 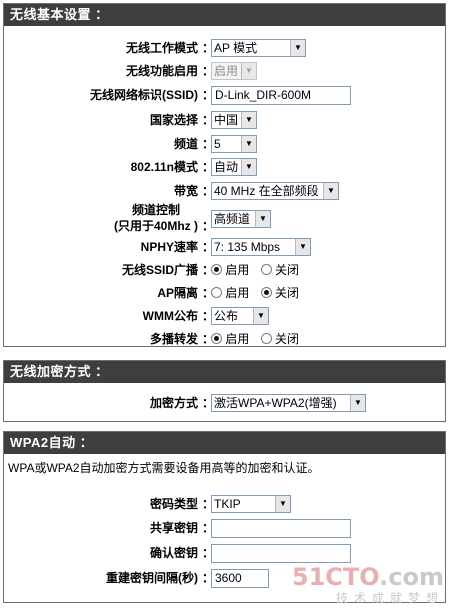 I want to click on row-country: 国家选择 ： 中国 ▼, so click(x=224, y=120).